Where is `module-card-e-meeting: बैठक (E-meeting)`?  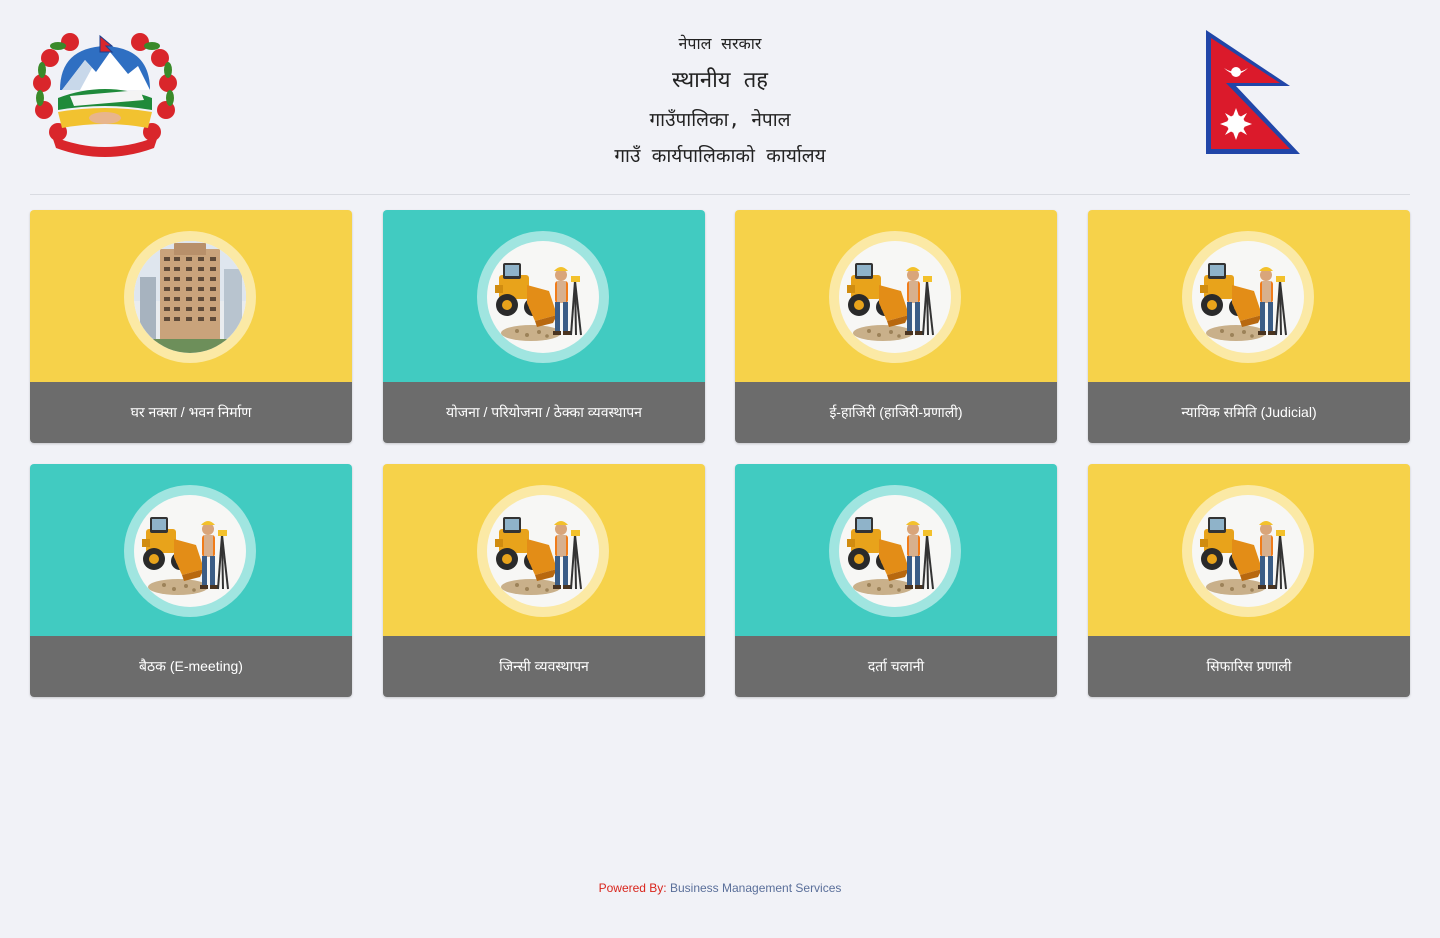
module-card-e-meeting: बैठक (E-meeting) is located at coordinates (191, 580).